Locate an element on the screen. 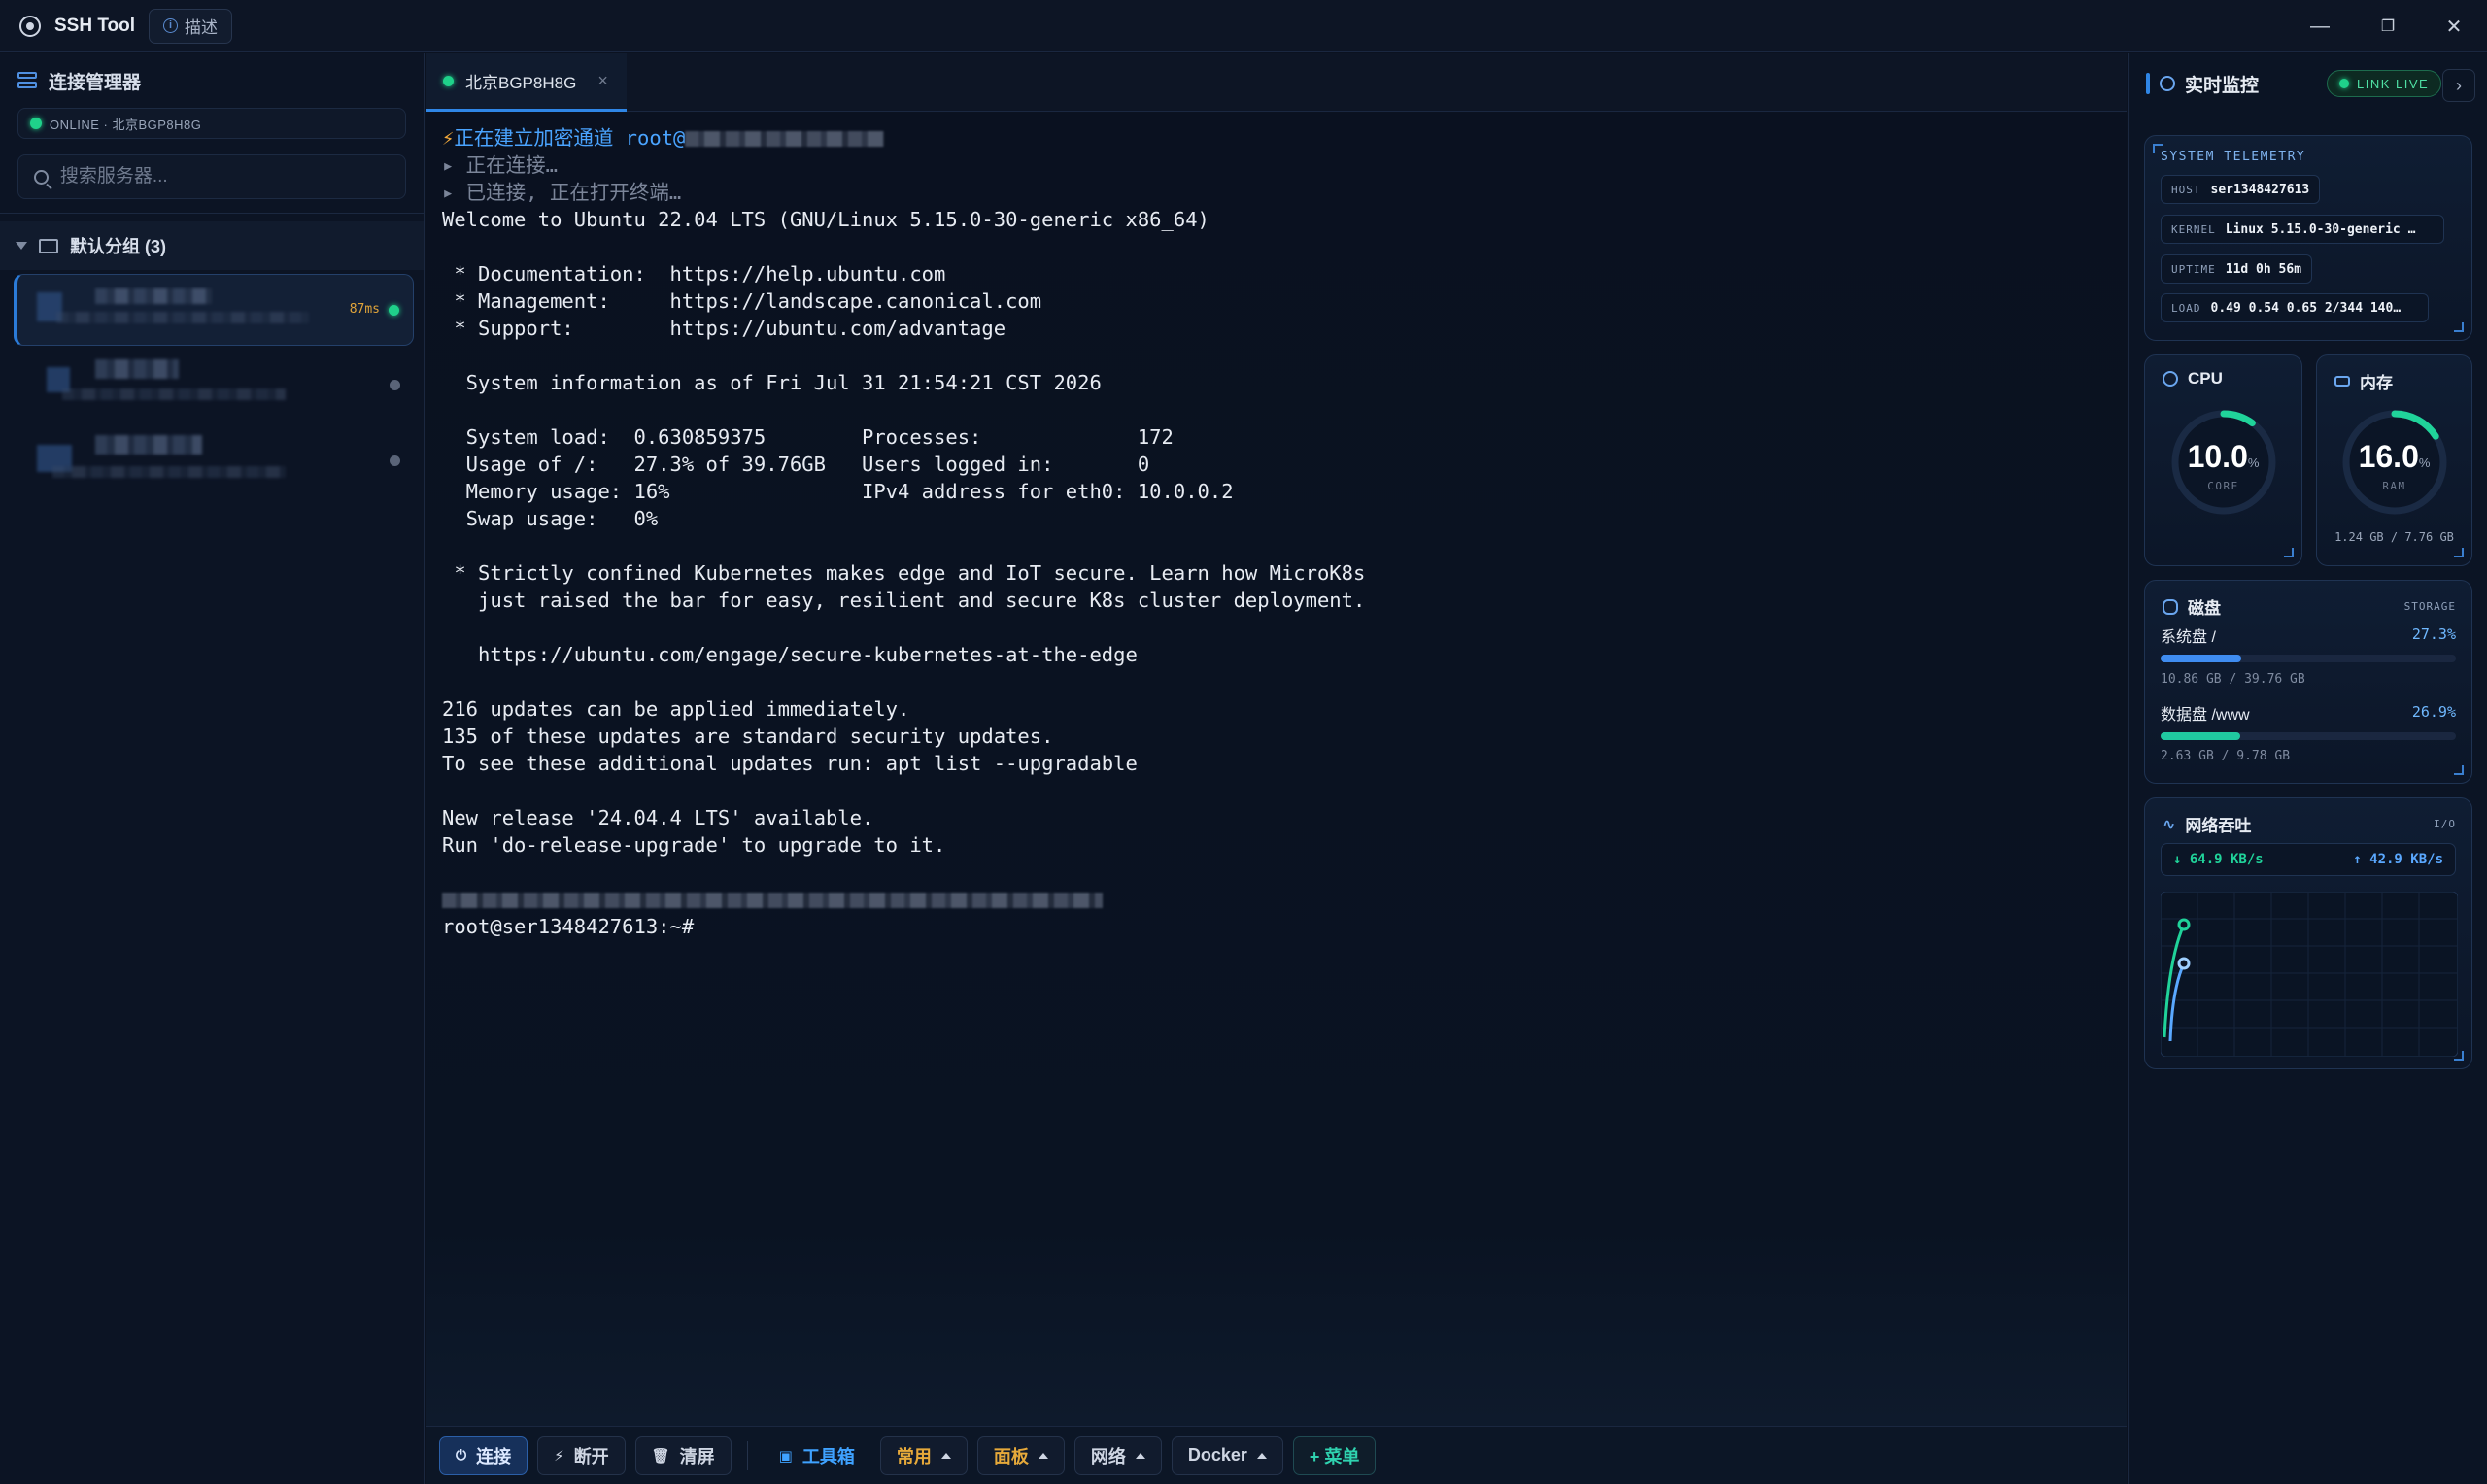  terminal-line: * Documentation: https://help.ubuntu.com is located at coordinates (694, 274).